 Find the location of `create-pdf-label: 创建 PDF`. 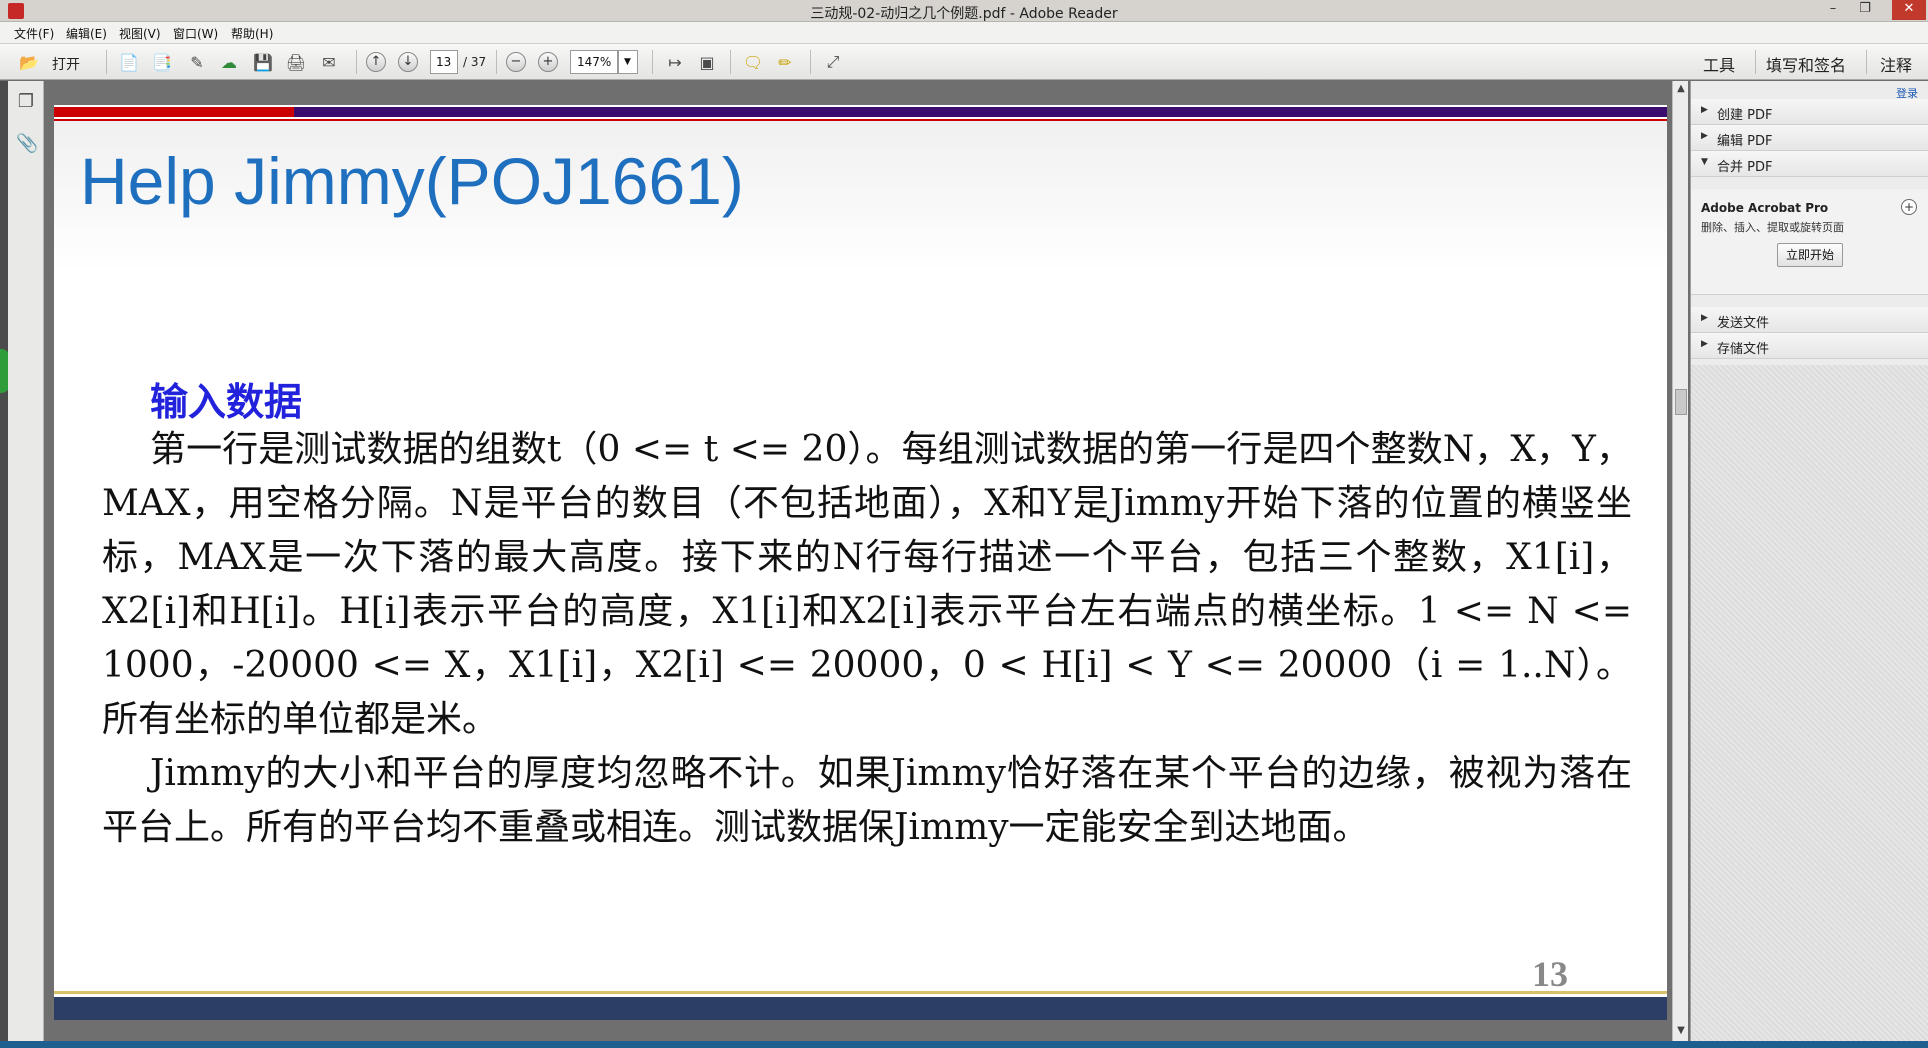

create-pdf-label: 创建 PDF is located at coordinates (1745, 115).